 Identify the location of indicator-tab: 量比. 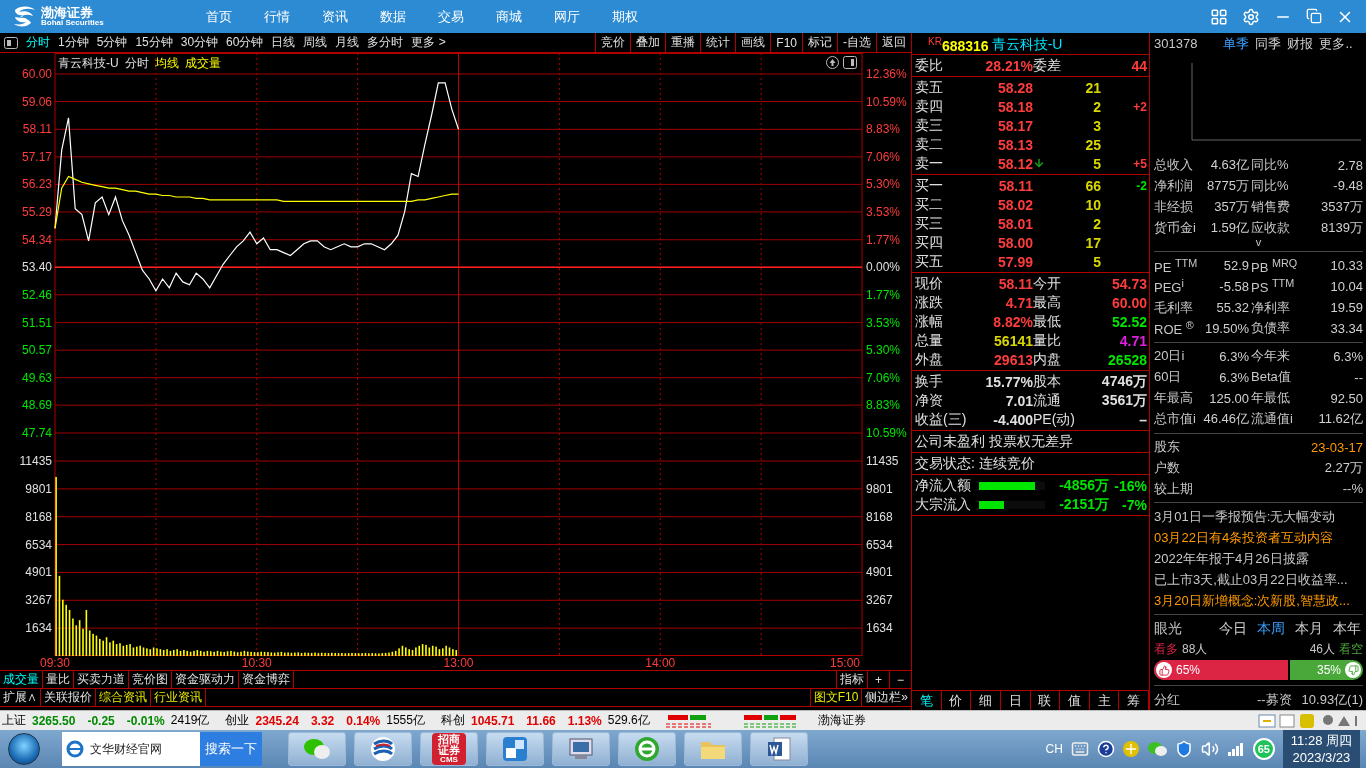
(58, 679).